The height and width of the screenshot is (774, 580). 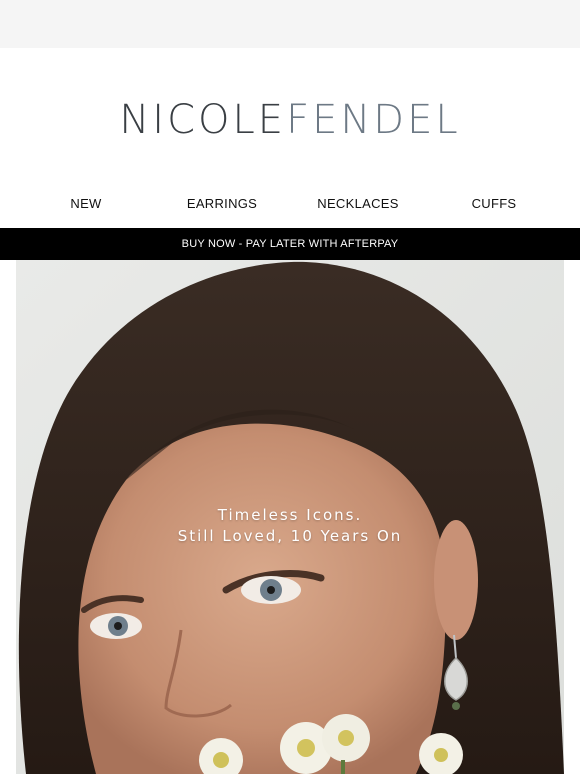 What do you see at coordinates (85, 204) in the screenshot?
I see `nav-item-new: NEW` at bounding box center [85, 204].